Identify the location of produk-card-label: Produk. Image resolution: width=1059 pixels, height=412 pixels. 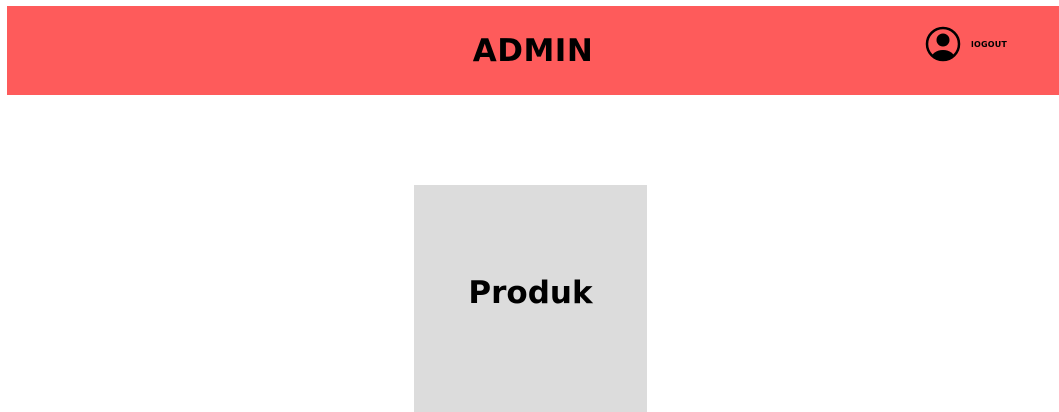
(530, 292).